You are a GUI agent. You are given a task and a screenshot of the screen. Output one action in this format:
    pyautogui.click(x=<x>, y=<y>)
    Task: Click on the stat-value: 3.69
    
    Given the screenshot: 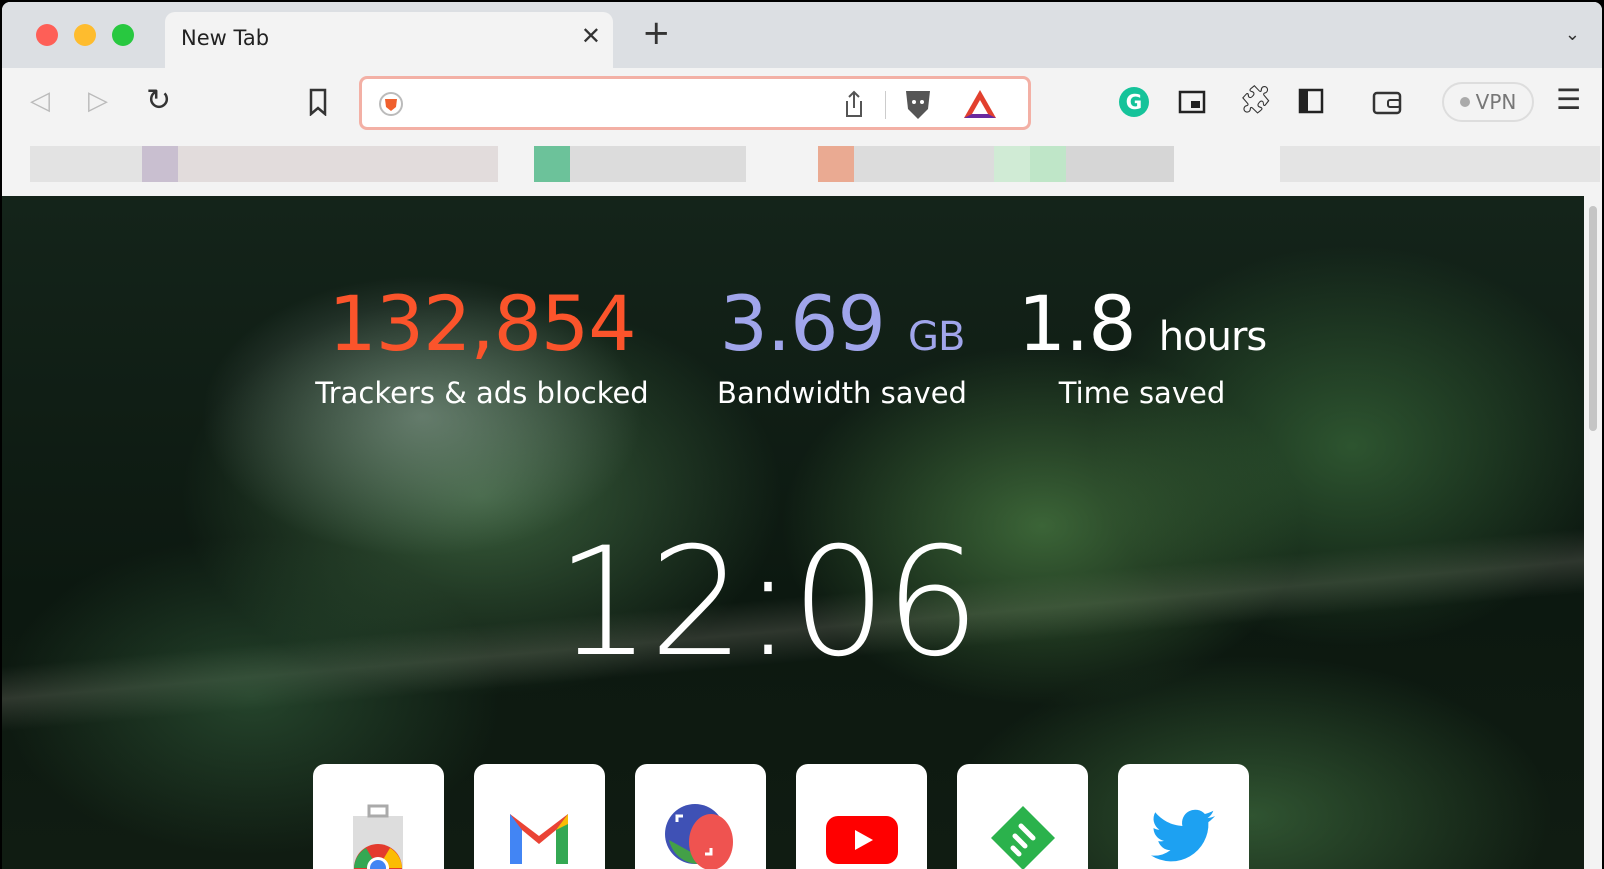 What is the action you would take?
    pyautogui.click(x=802, y=323)
    